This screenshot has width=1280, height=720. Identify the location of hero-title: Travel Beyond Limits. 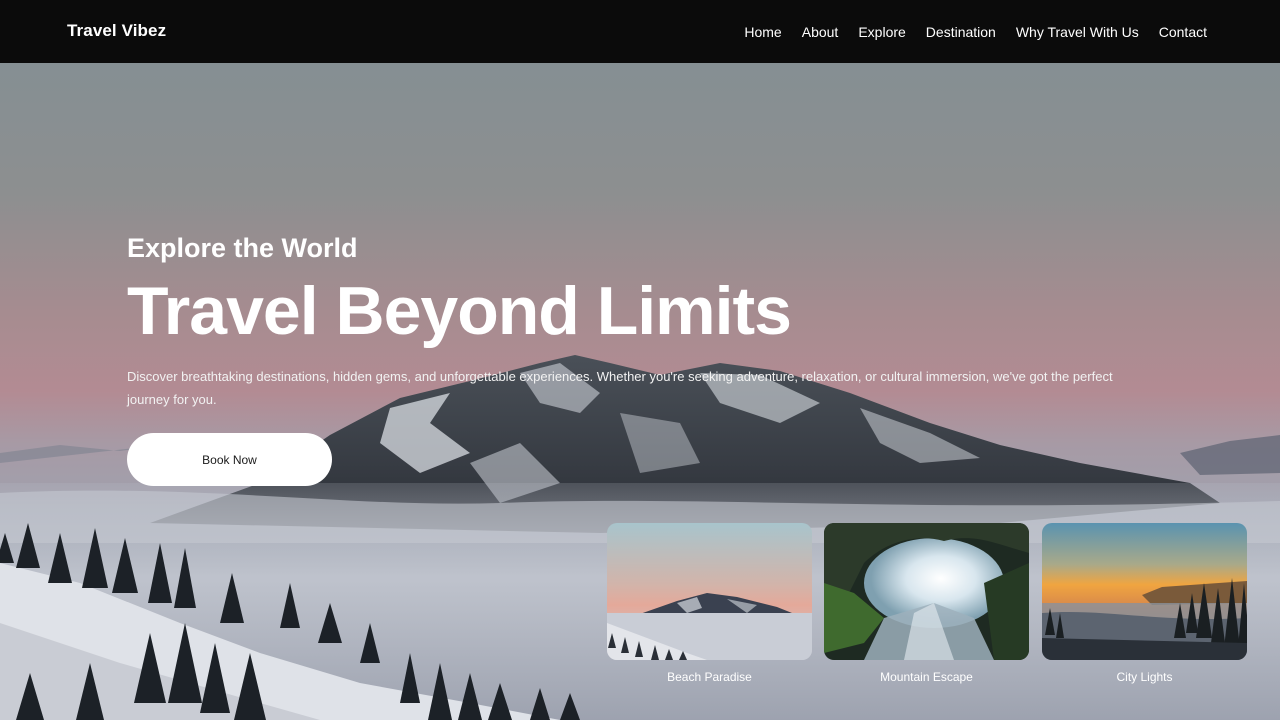
(459, 311).